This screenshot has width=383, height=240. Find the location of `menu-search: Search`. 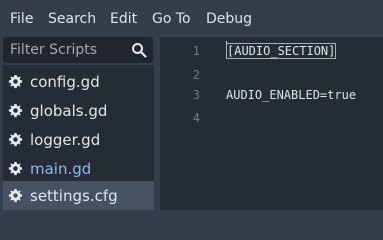

menu-search: Search is located at coordinates (72, 19).